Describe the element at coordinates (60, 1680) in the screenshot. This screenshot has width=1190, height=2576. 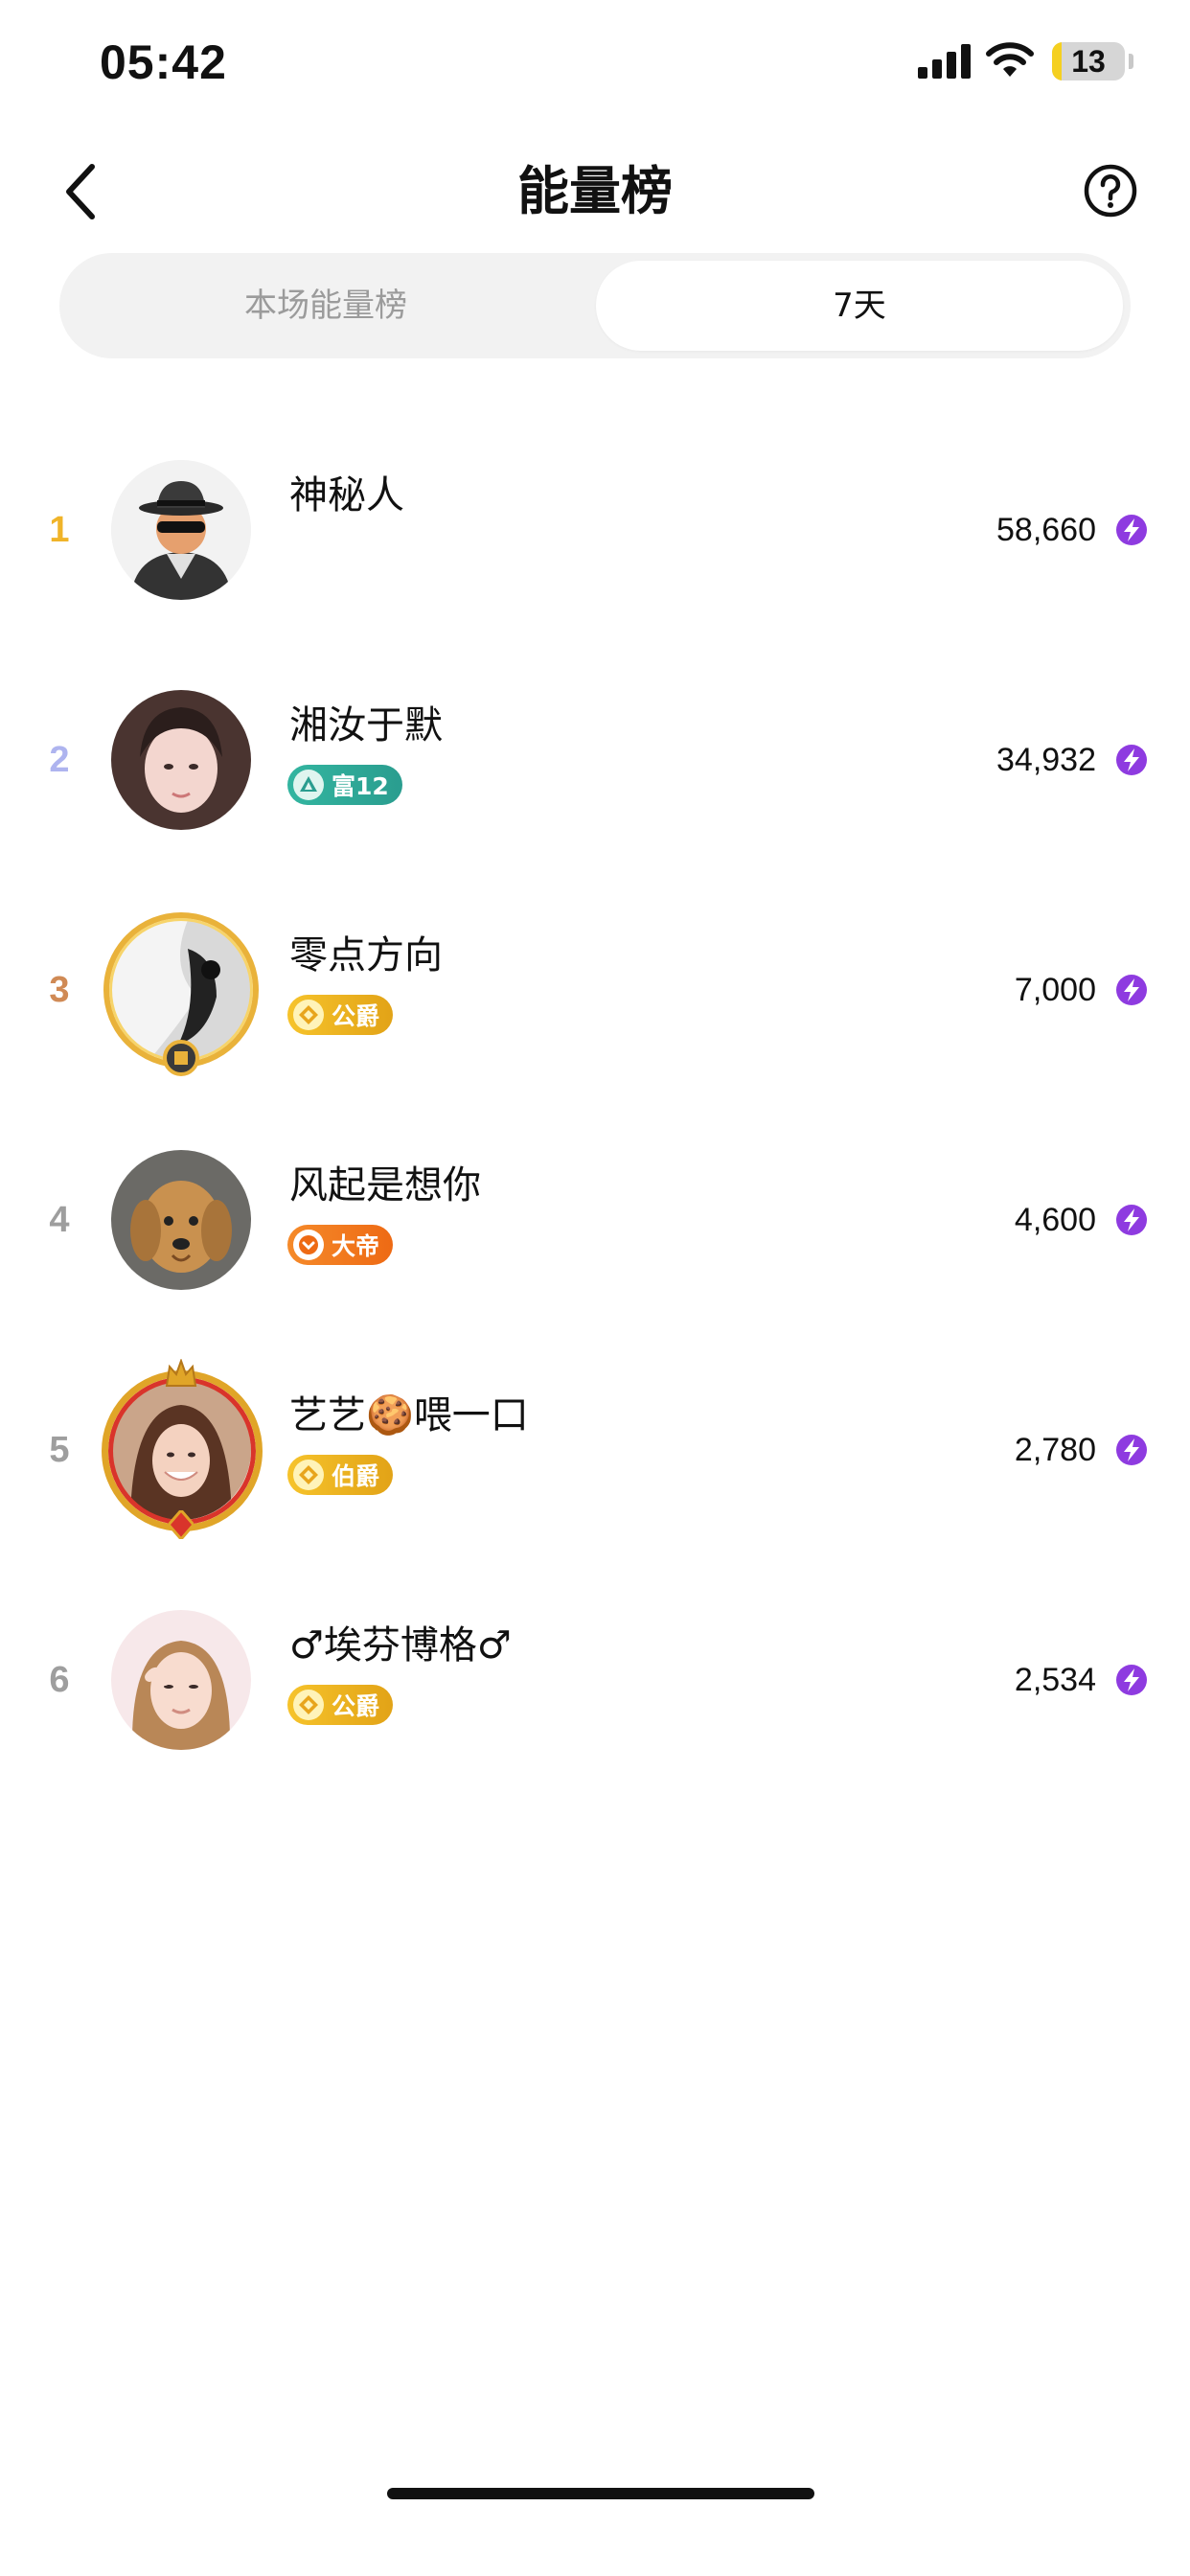
I see `rank-number: 6` at that location.